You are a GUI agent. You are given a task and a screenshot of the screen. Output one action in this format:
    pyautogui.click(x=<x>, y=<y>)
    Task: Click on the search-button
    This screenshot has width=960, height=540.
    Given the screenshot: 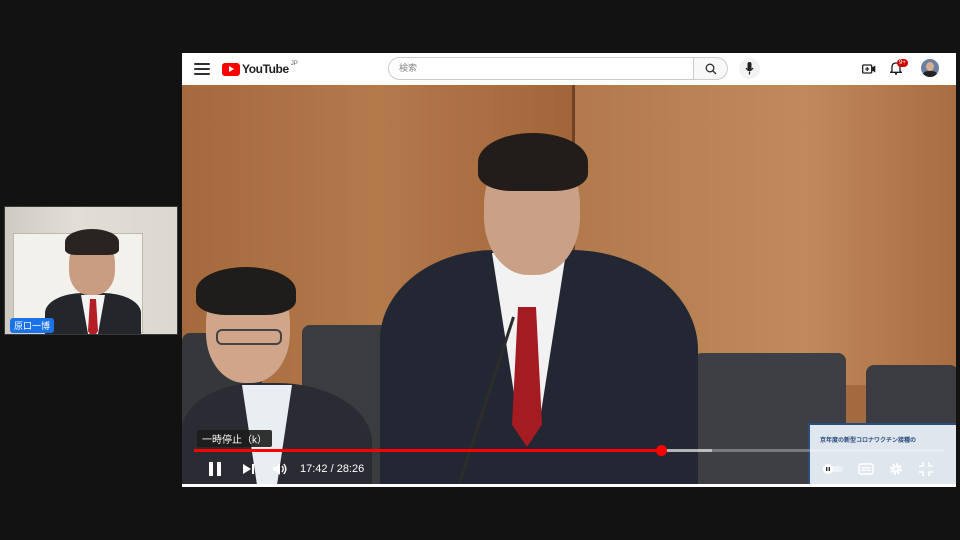 What is the action you would take?
    pyautogui.click(x=711, y=68)
    